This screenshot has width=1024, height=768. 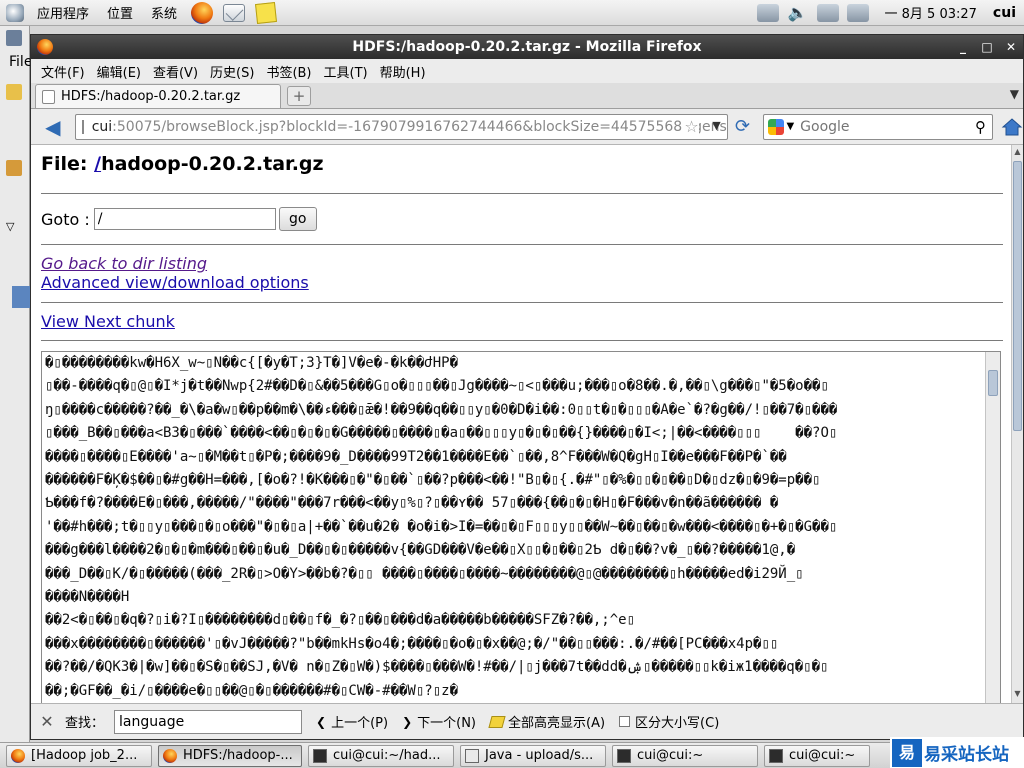 I want to click on find-input, so click(x=208, y=721).